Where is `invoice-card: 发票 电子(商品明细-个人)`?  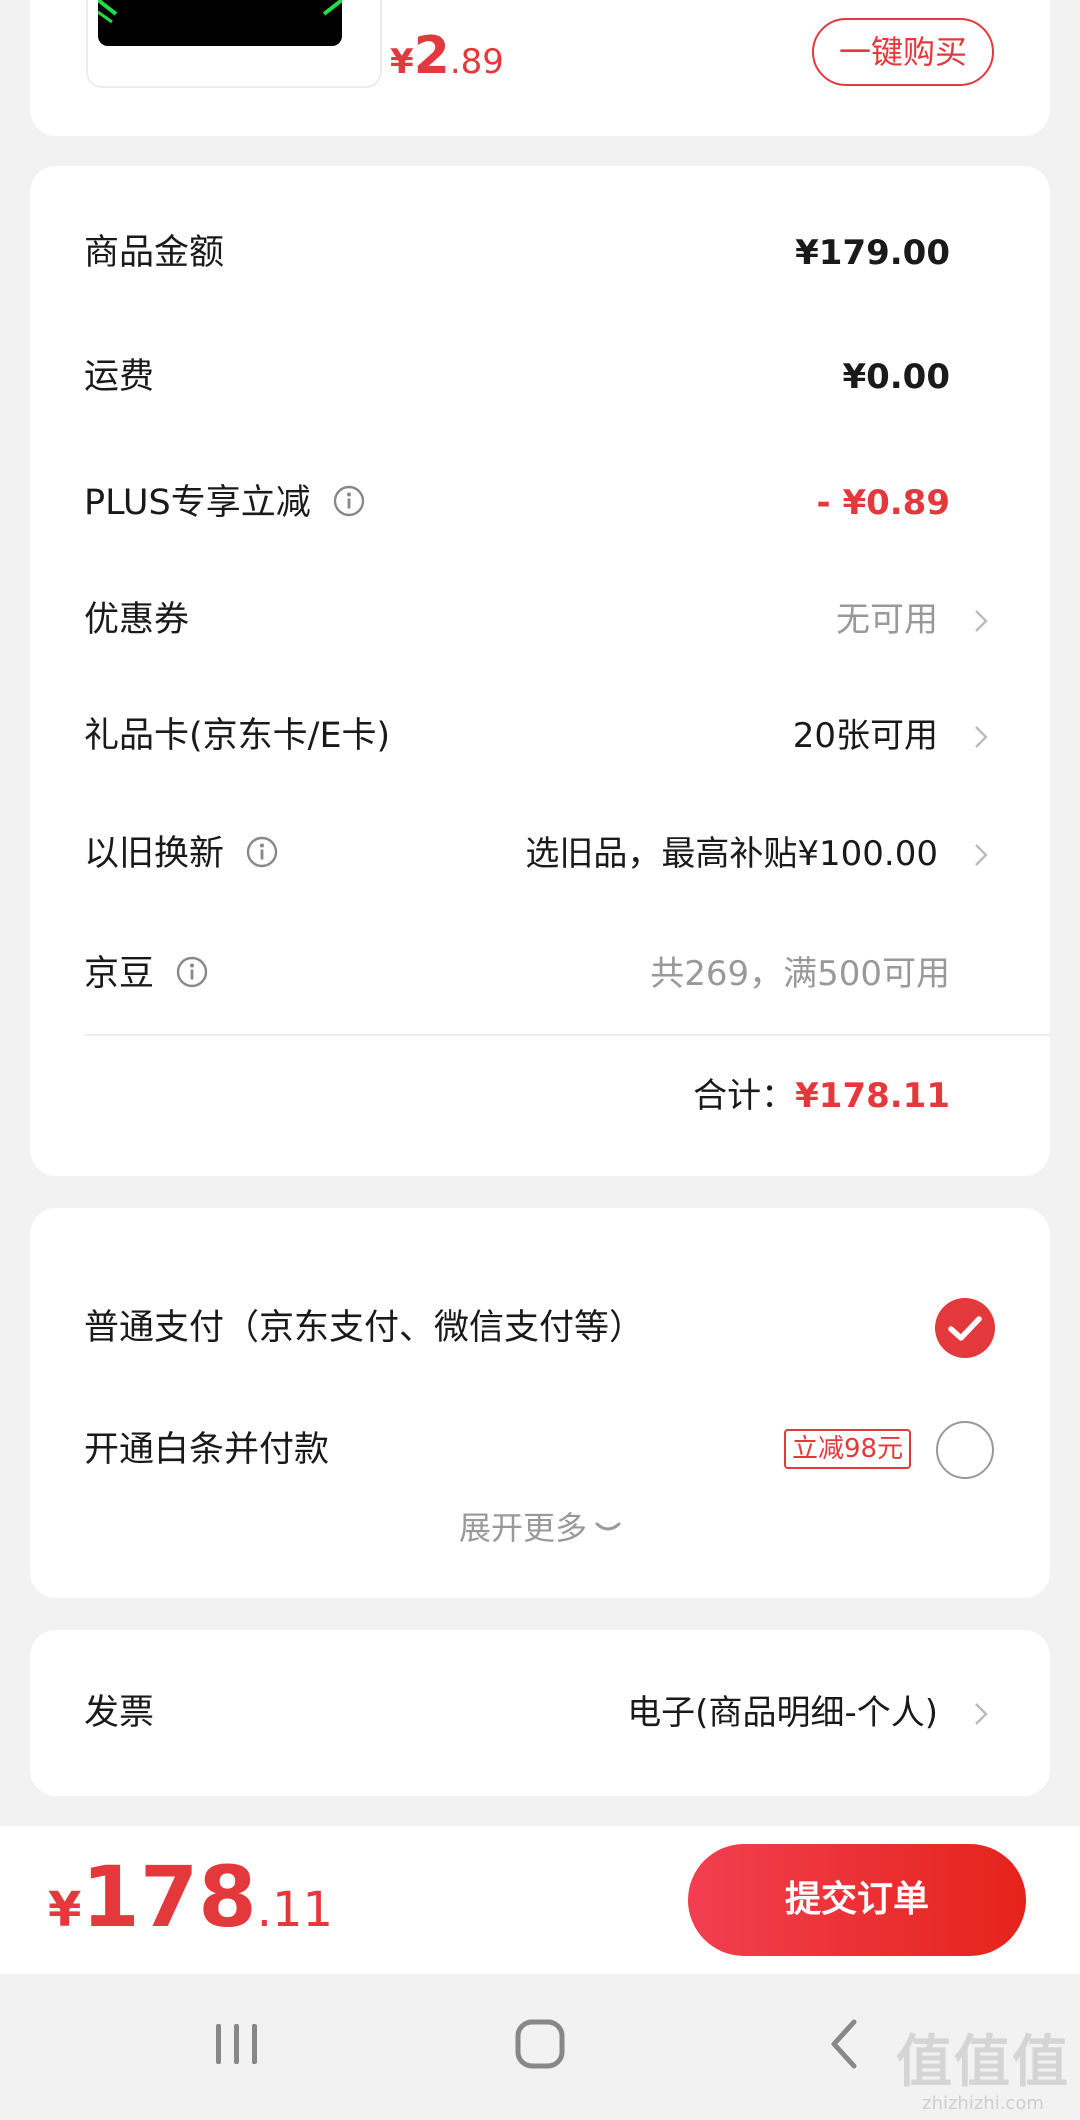
invoice-card: 发票 电子(商品明细-个人) is located at coordinates (540, 1713).